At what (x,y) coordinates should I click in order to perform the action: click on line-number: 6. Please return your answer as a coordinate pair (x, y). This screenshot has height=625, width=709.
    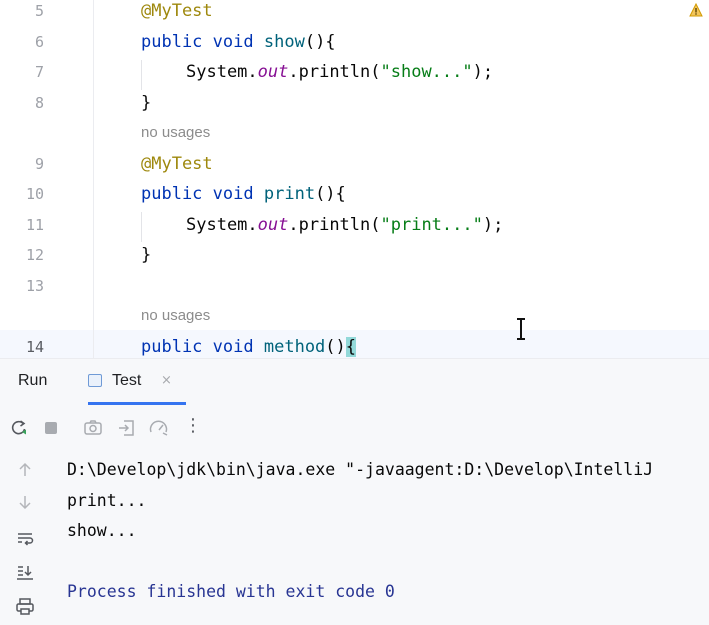
    Looking at the image, I should click on (22, 42).